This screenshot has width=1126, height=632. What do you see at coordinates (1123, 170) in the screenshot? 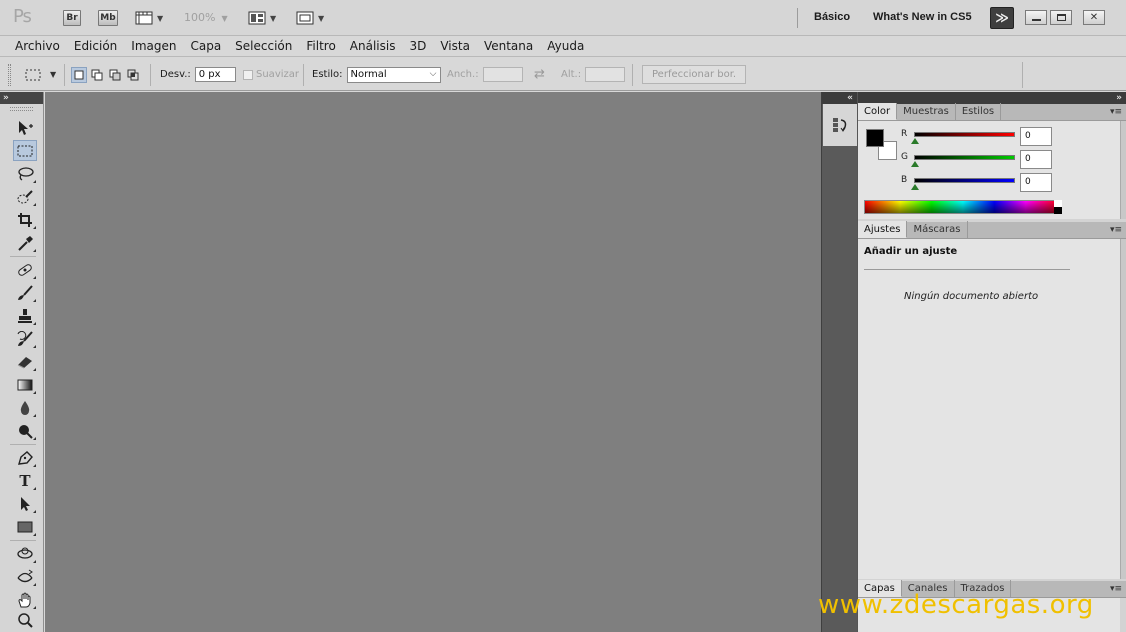
I see `color-panel-scrollbar` at bounding box center [1123, 170].